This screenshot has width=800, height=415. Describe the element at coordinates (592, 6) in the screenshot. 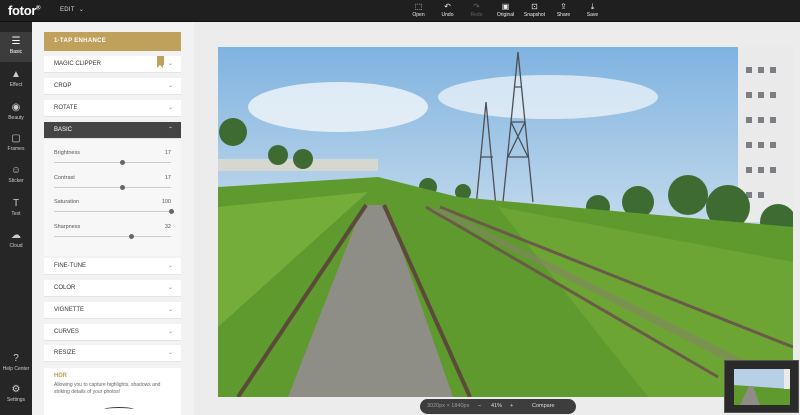

I see `save-icon: ⤓` at that location.